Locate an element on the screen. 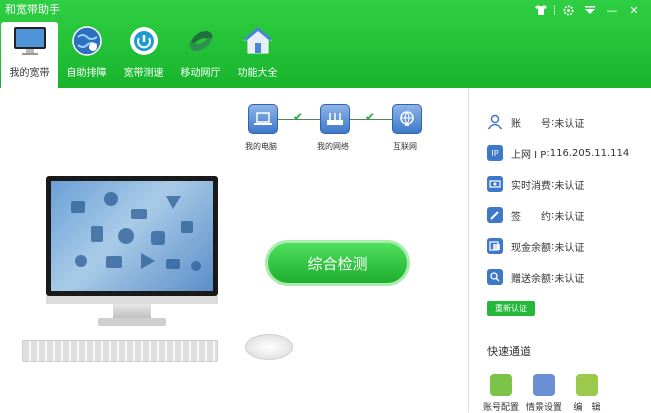  comprehensive-check-button: 综合检测 is located at coordinates (337, 263).